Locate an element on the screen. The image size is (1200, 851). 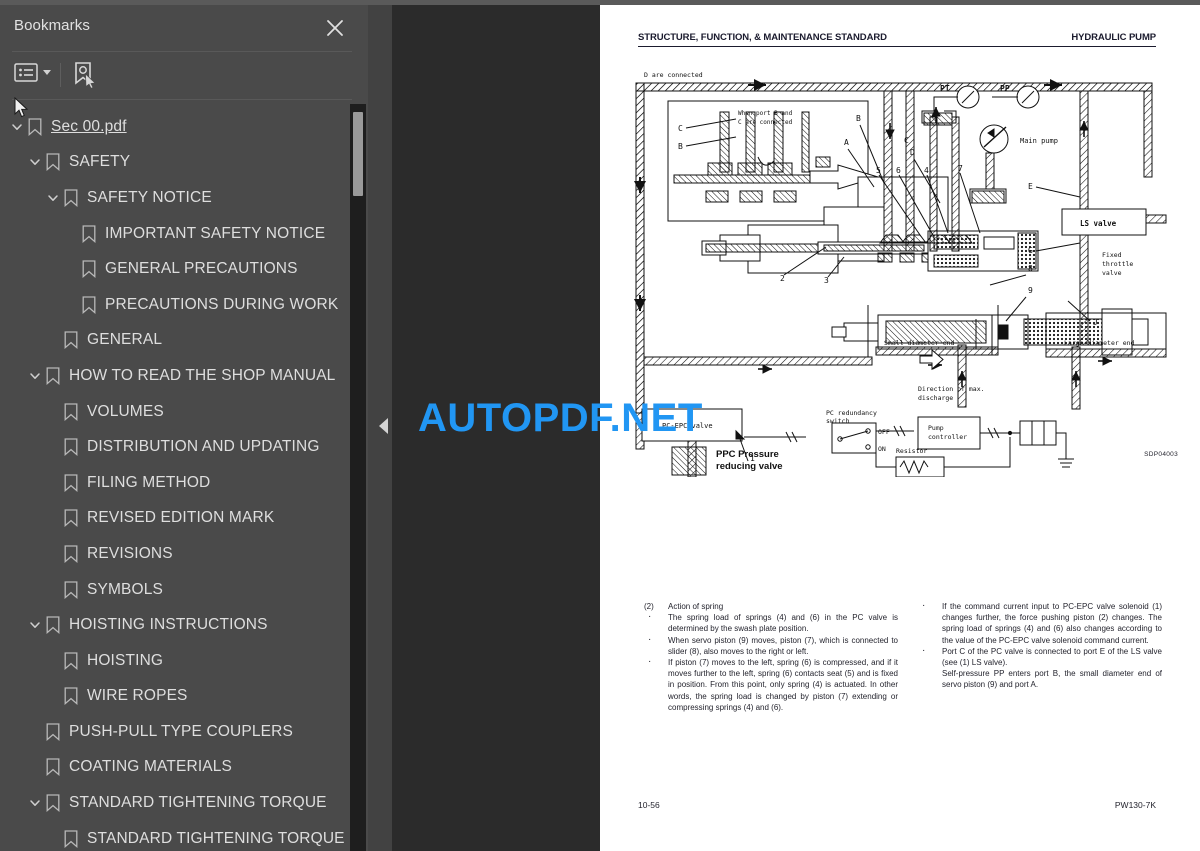
bookmark-item: COATING MATERIALS is located at coordinates (176, 768).